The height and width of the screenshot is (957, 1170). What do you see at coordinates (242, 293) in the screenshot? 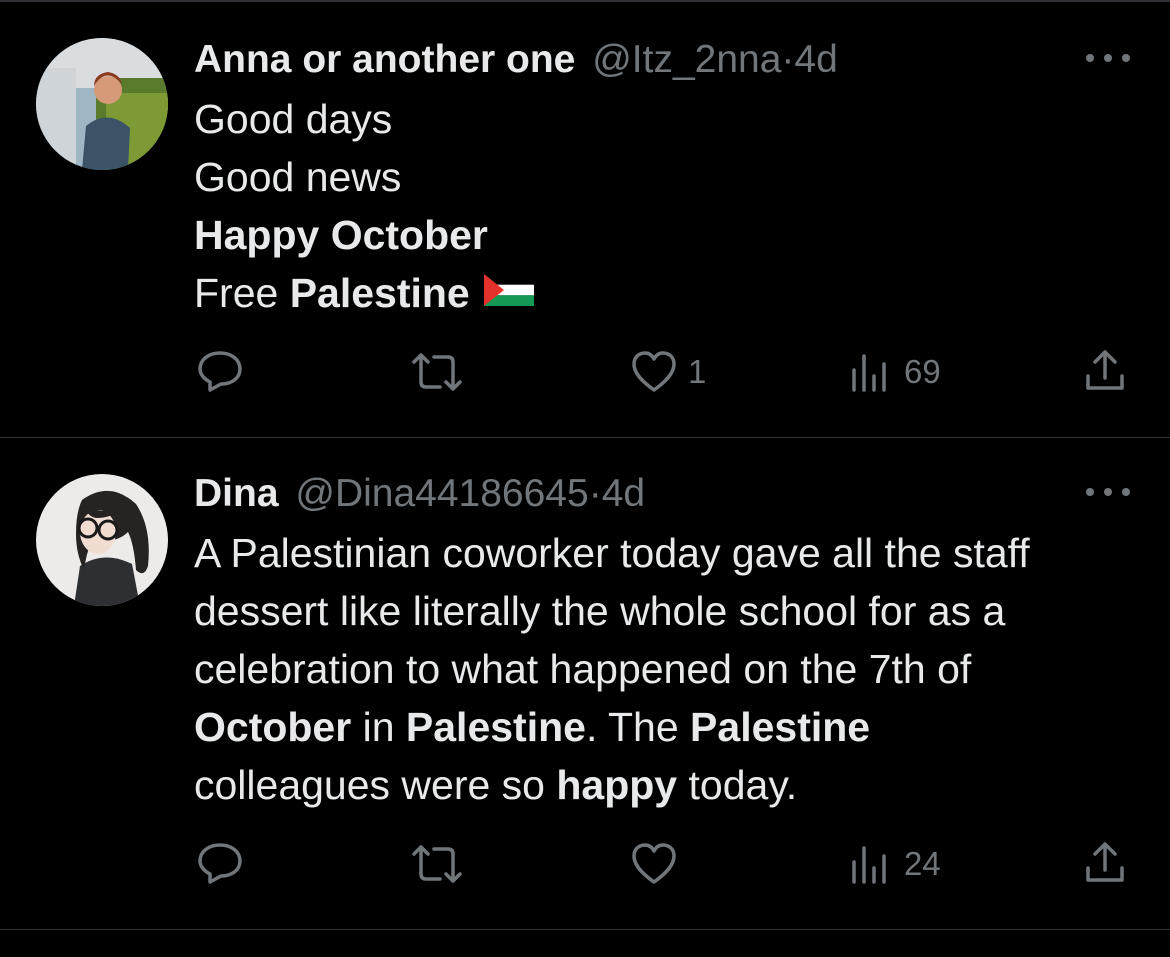
I see `text-plain: Free` at bounding box center [242, 293].